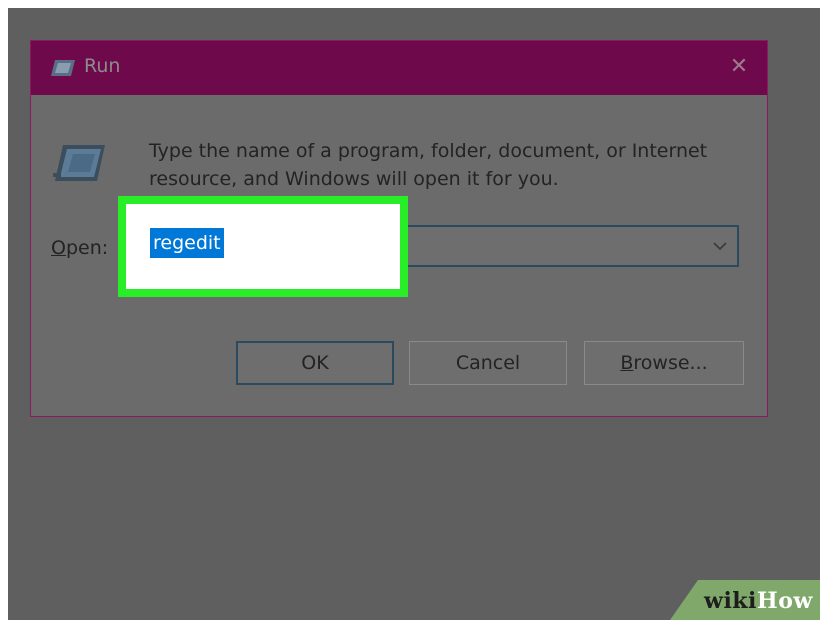 The width and height of the screenshot is (820, 620). What do you see at coordinates (730, 601) in the screenshot?
I see `logo-wiki: wiki` at bounding box center [730, 601].